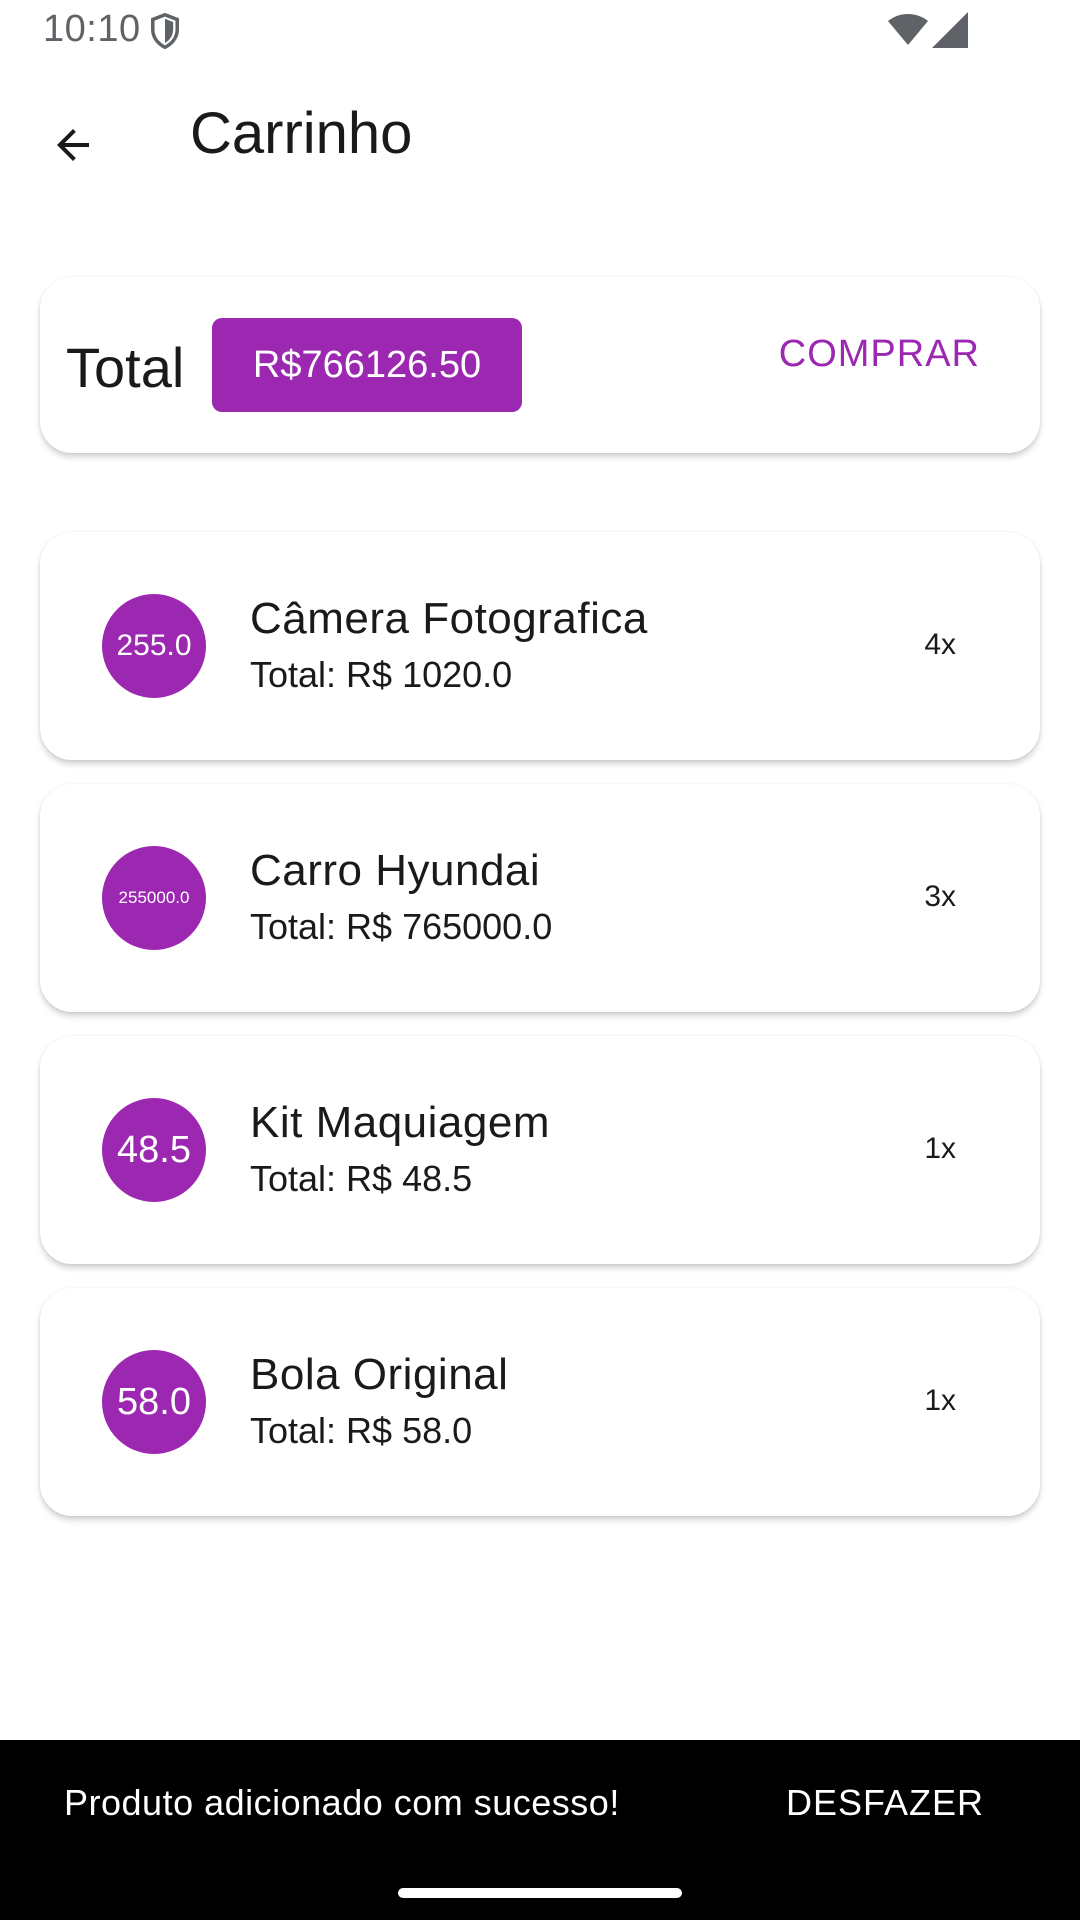 The image size is (1080, 1920). Describe the element at coordinates (885, 1803) in the screenshot. I see `undo-button: DESFAZER` at that location.